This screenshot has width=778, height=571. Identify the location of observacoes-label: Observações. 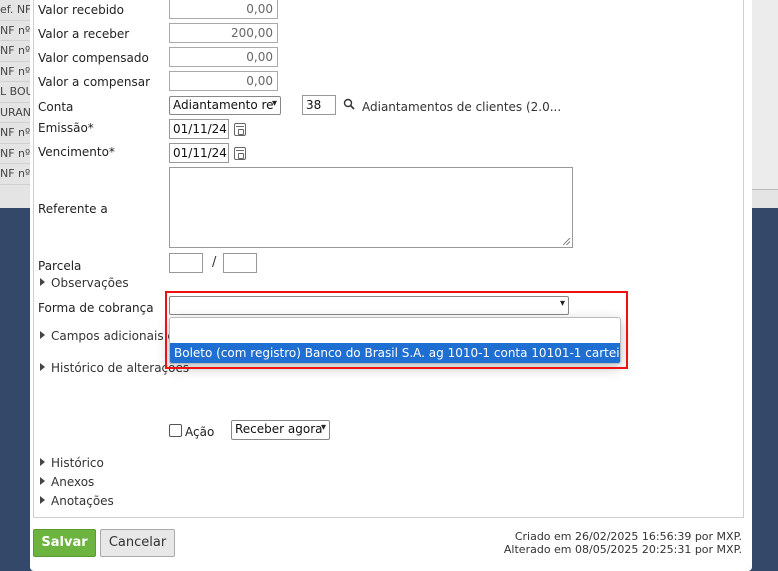
(90, 283).